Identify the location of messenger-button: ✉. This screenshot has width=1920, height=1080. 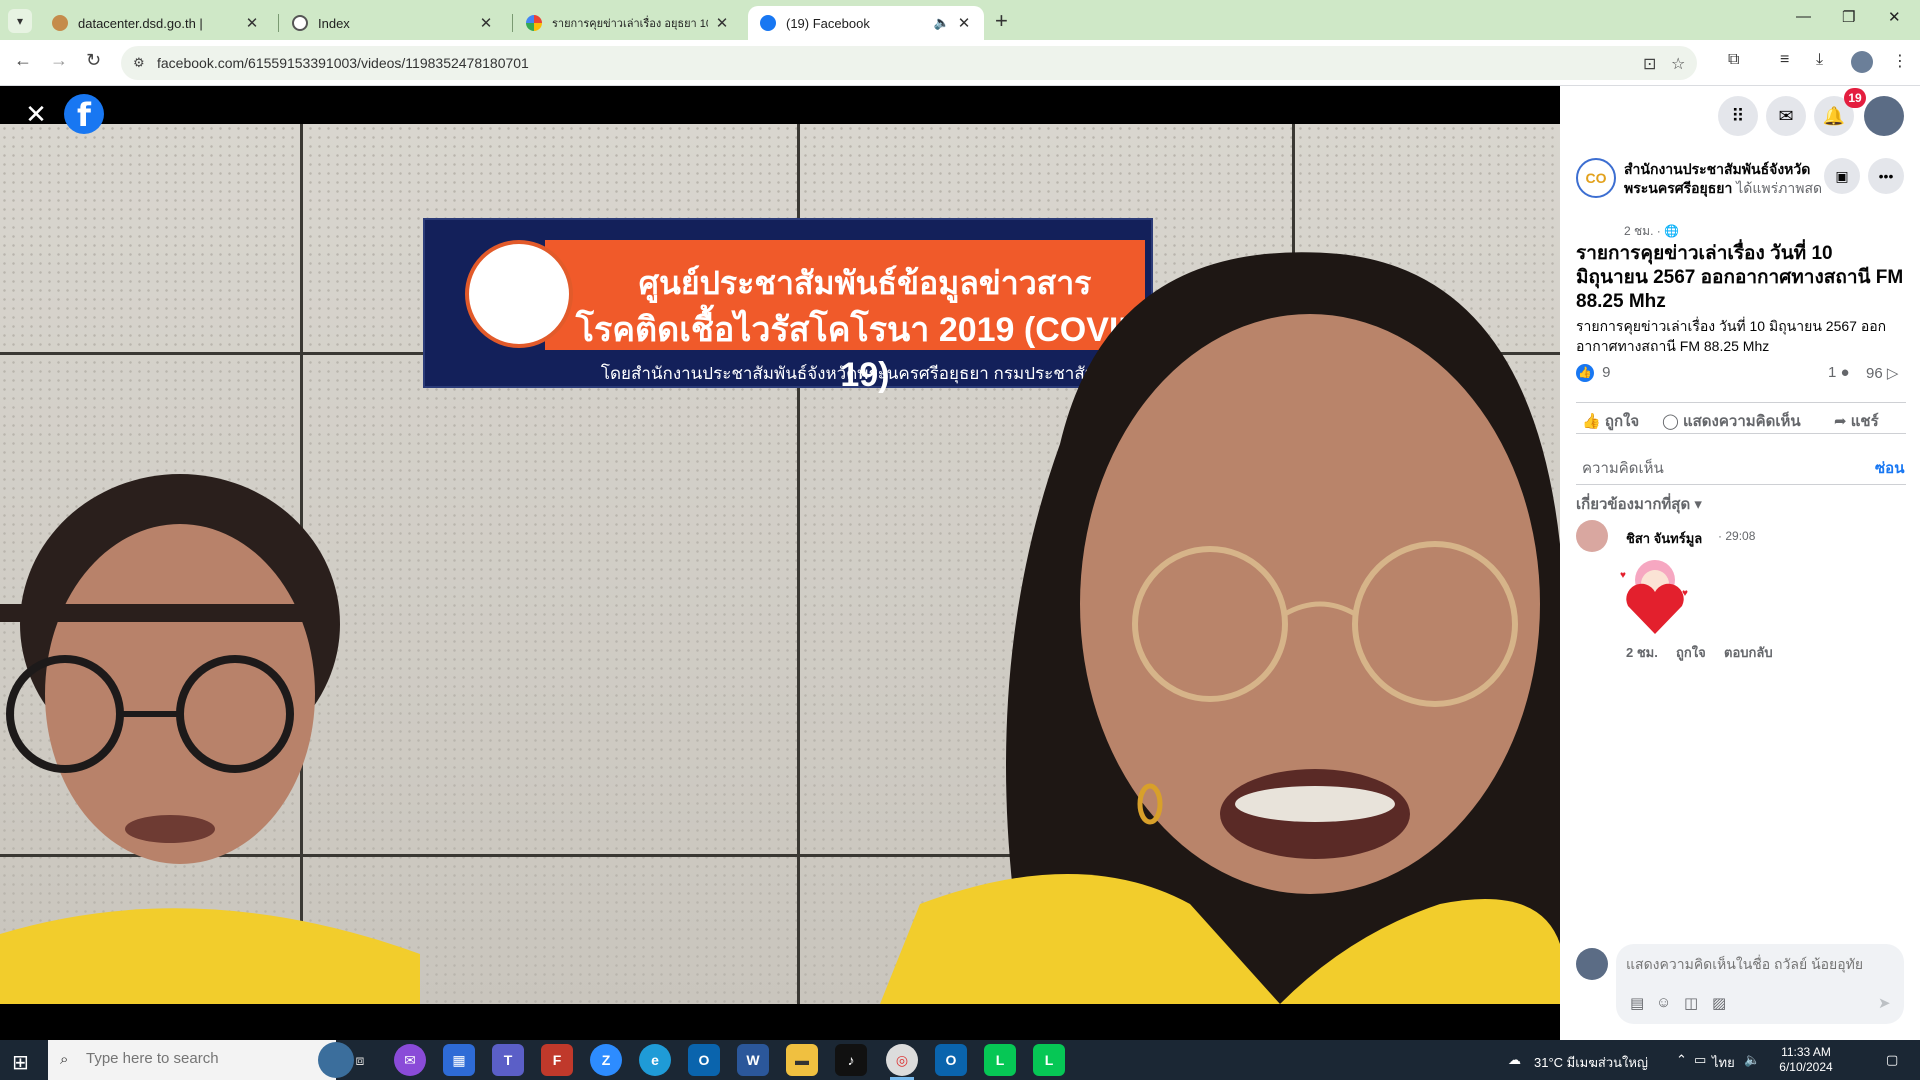
(1786, 116).